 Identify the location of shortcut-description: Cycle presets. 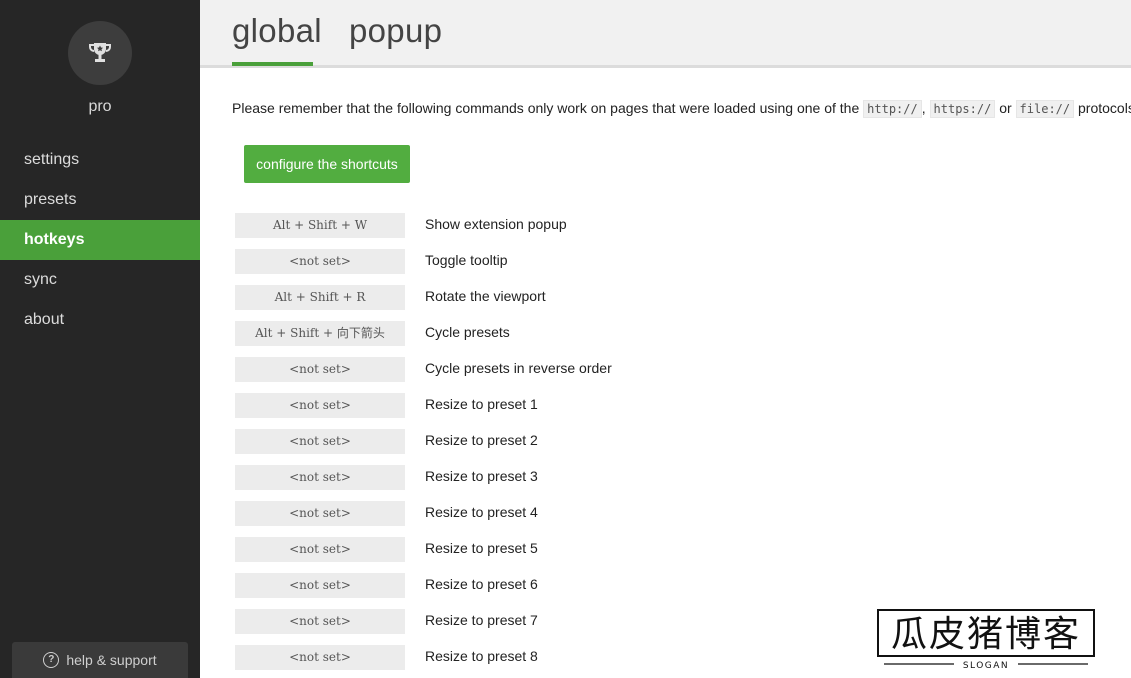
(467, 332).